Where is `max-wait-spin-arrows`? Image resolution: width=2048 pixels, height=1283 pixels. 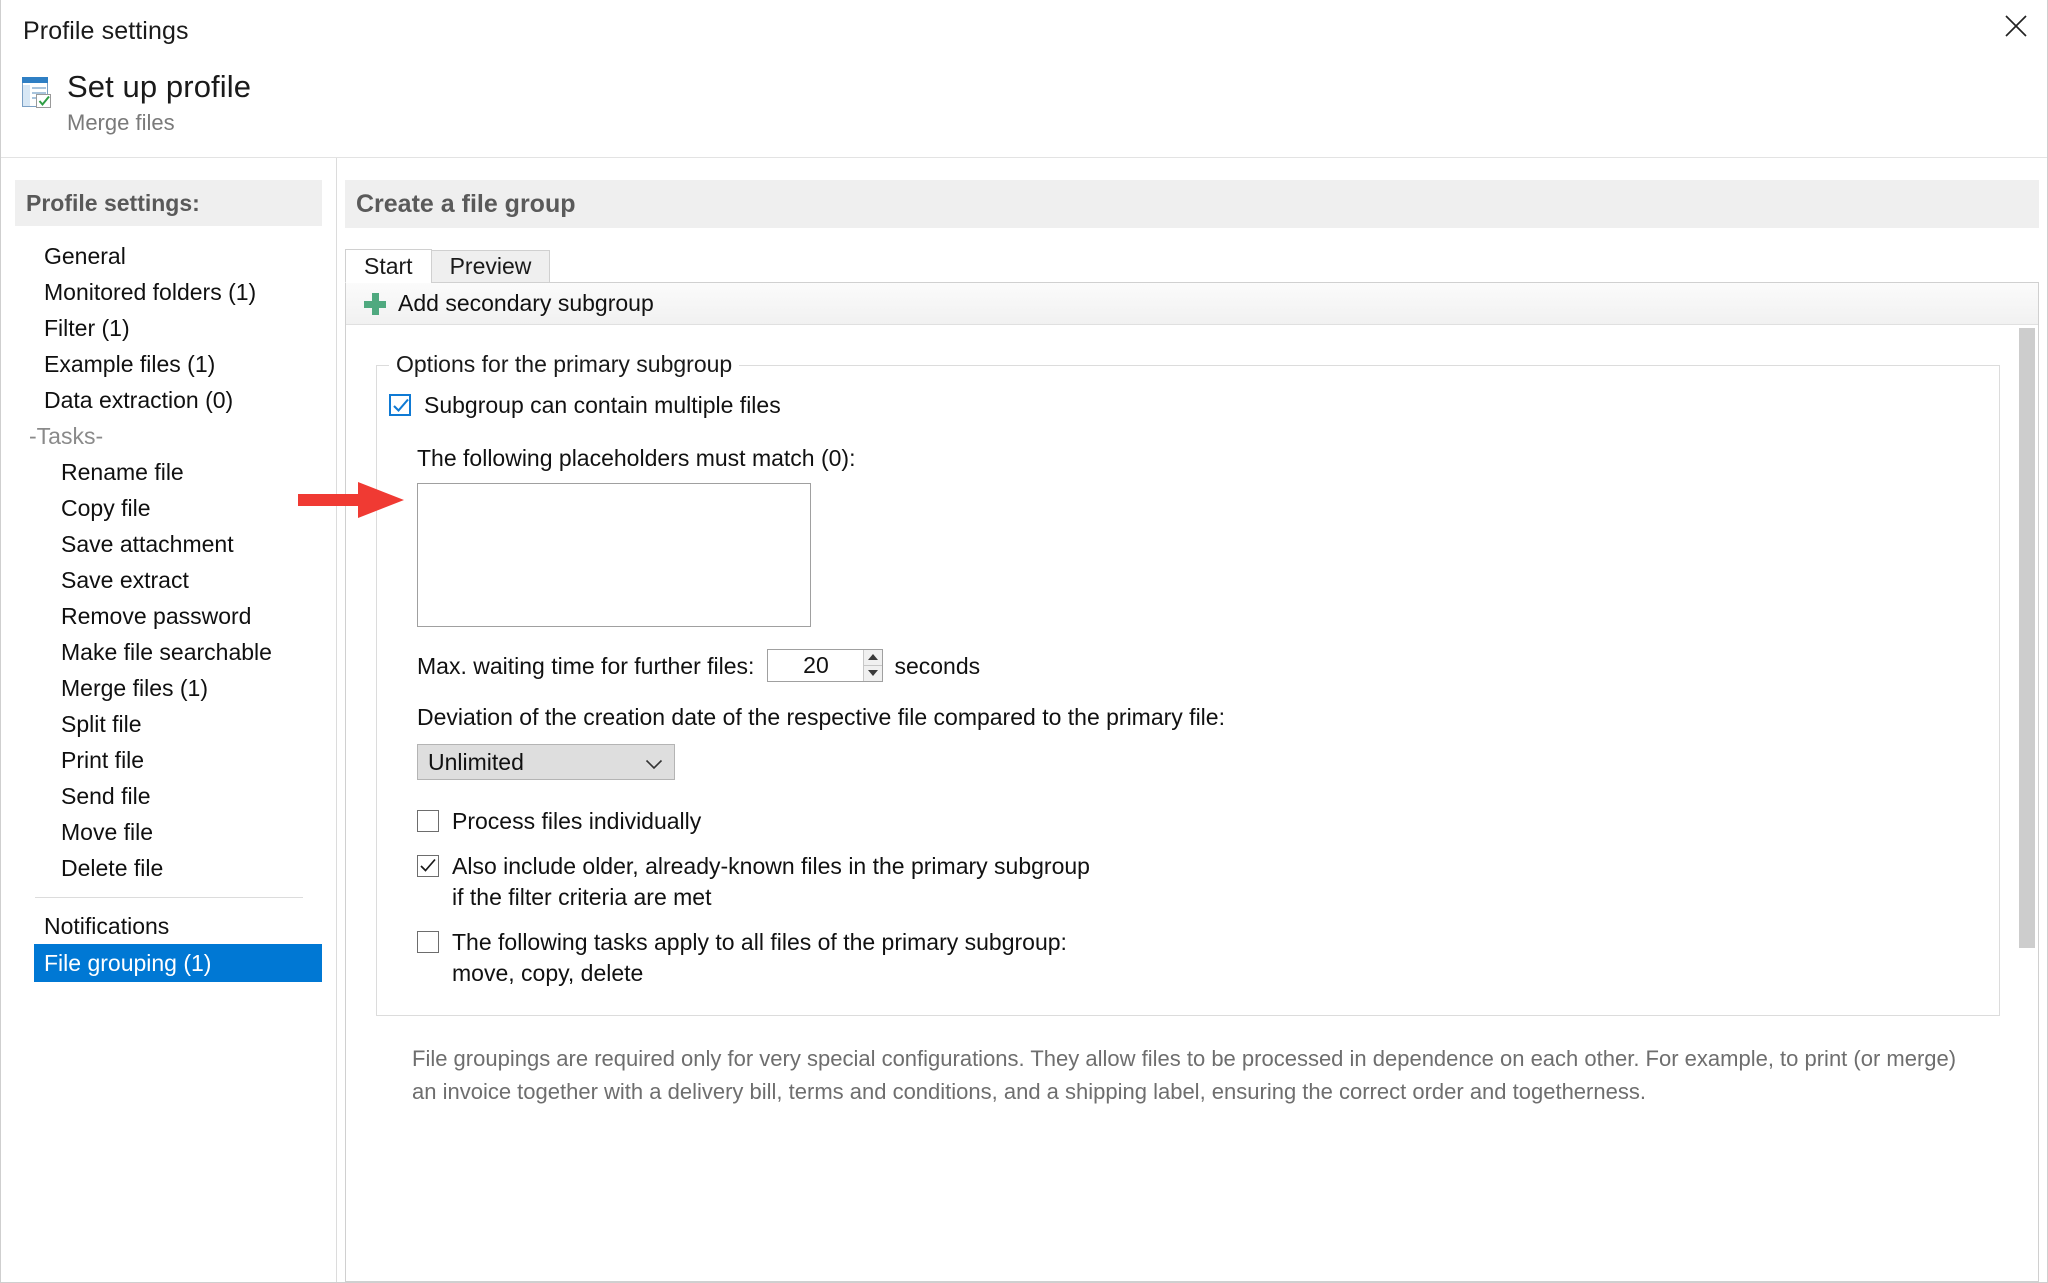
max-wait-spin-arrows is located at coordinates (873, 666).